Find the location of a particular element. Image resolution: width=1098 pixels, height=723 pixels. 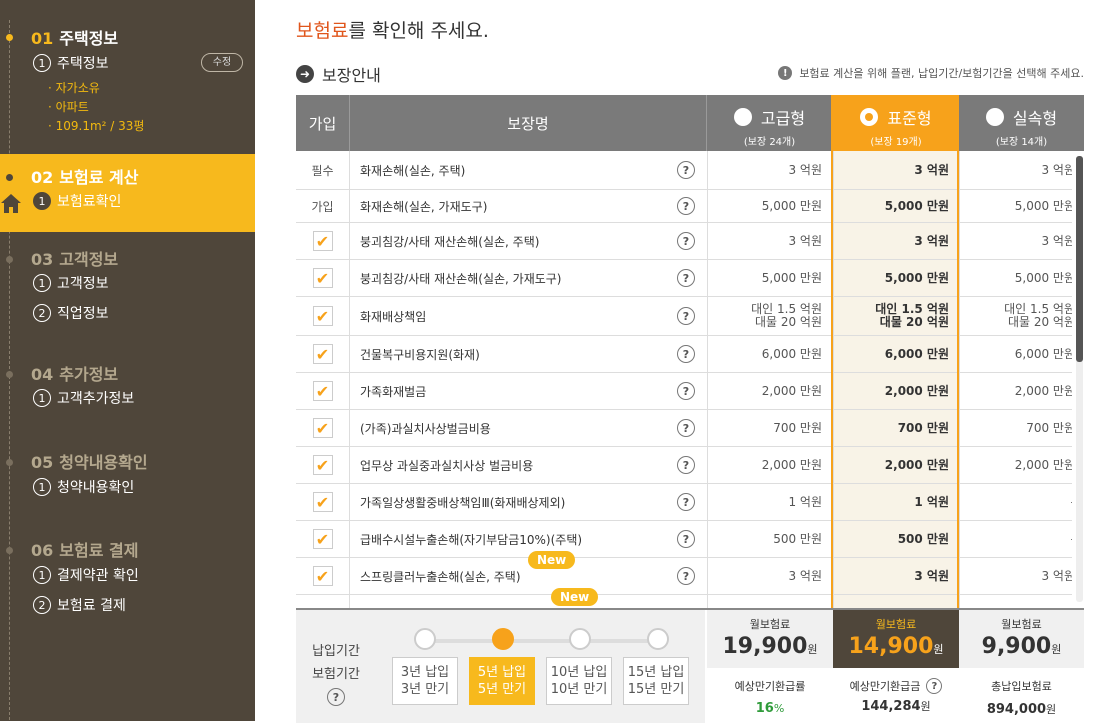

sidebar-item-customer-info: 1 고객정보 is located at coordinates (71, 283).